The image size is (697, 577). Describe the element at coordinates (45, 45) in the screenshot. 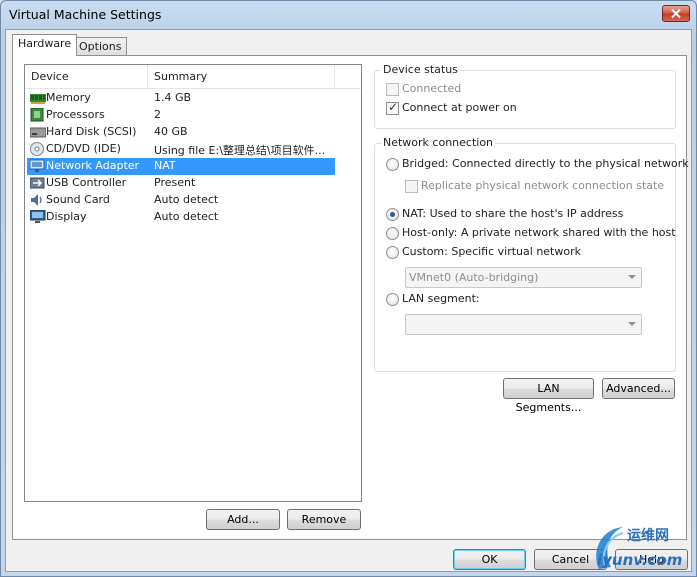

I see `tab-hardware: Hardware` at that location.